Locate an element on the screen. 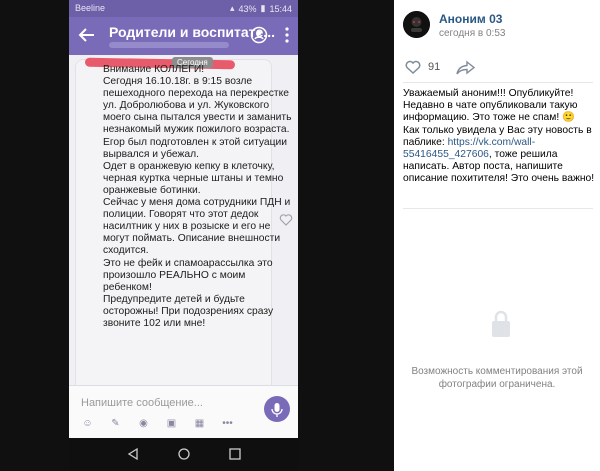 The image size is (600, 471). add-member-icon is located at coordinates (259, 35).